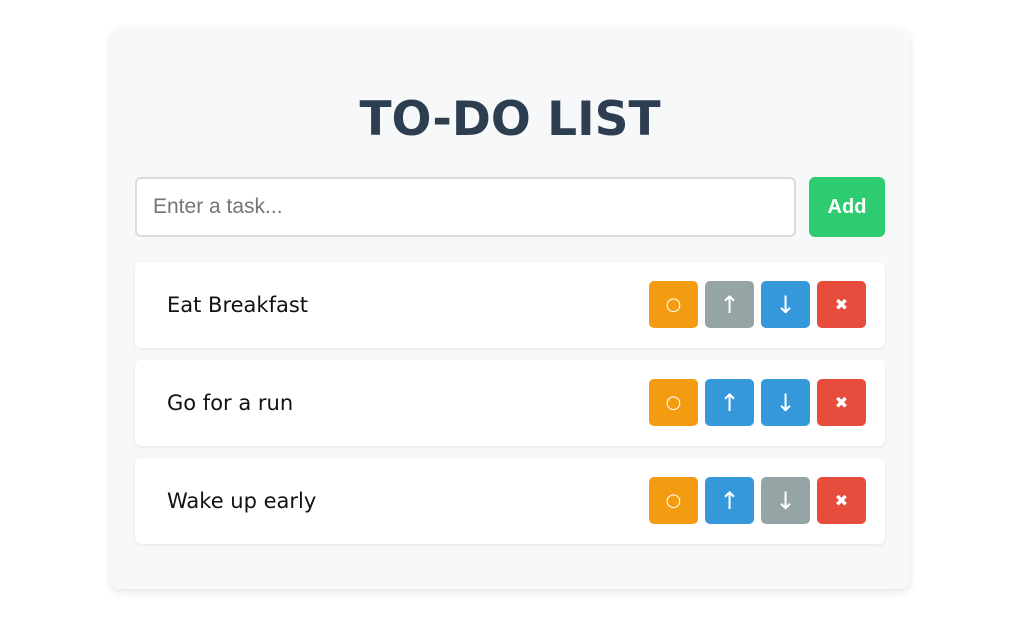  What do you see at coordinates (510, 305) in the screenshot?
I see `task-item: Eat Breakfast ○ ↑ ↓ ✖` at bounding box center [510, 305].